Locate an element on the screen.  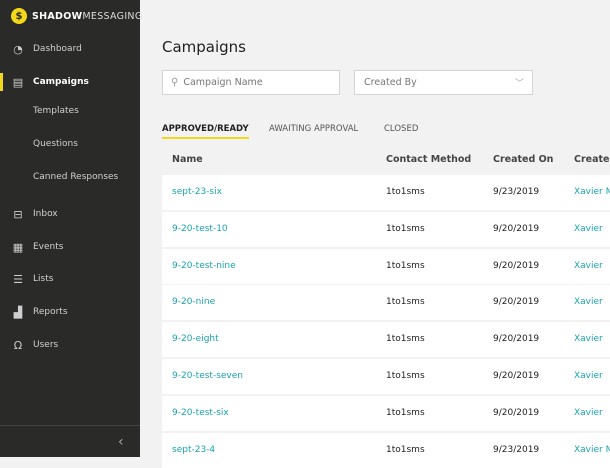
campaign-name-link: sept-23-4 is located at coordinates (193, 450).